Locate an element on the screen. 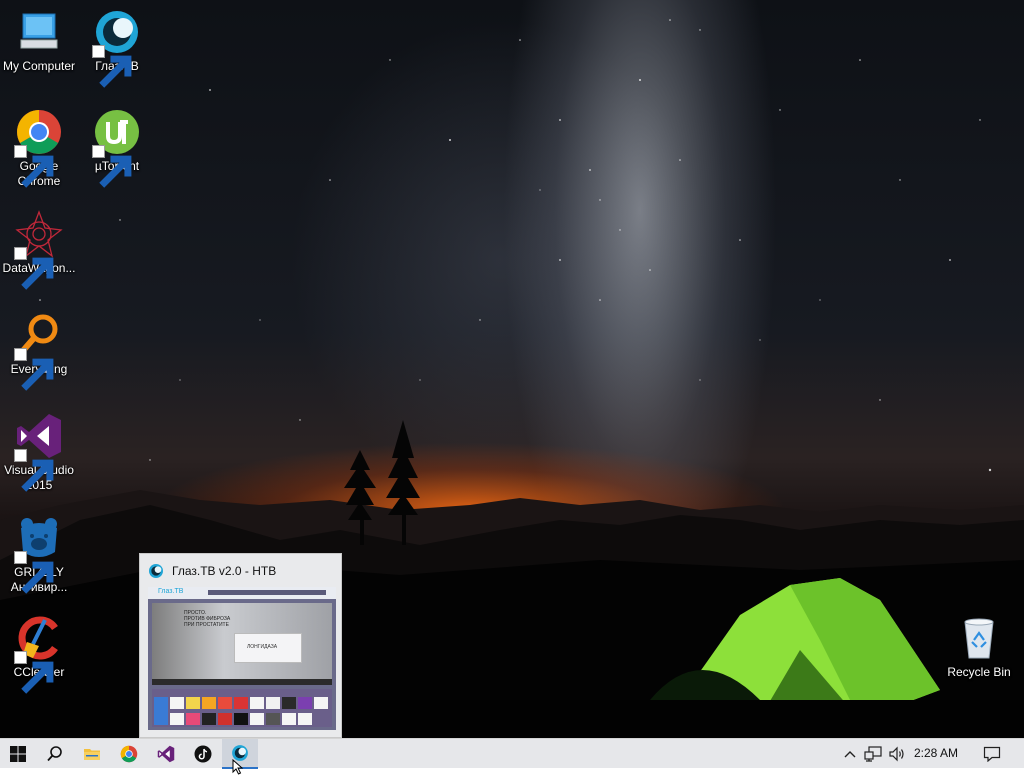 Image resolution: width=1024 pixels, height=775 pixels. visual-studio-icon is located at coordinates (166, 754).